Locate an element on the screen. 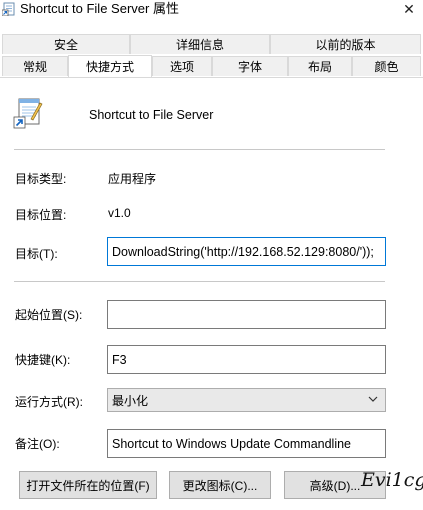  run-label: 运行方式(R): is located at coordinates (49, 402).